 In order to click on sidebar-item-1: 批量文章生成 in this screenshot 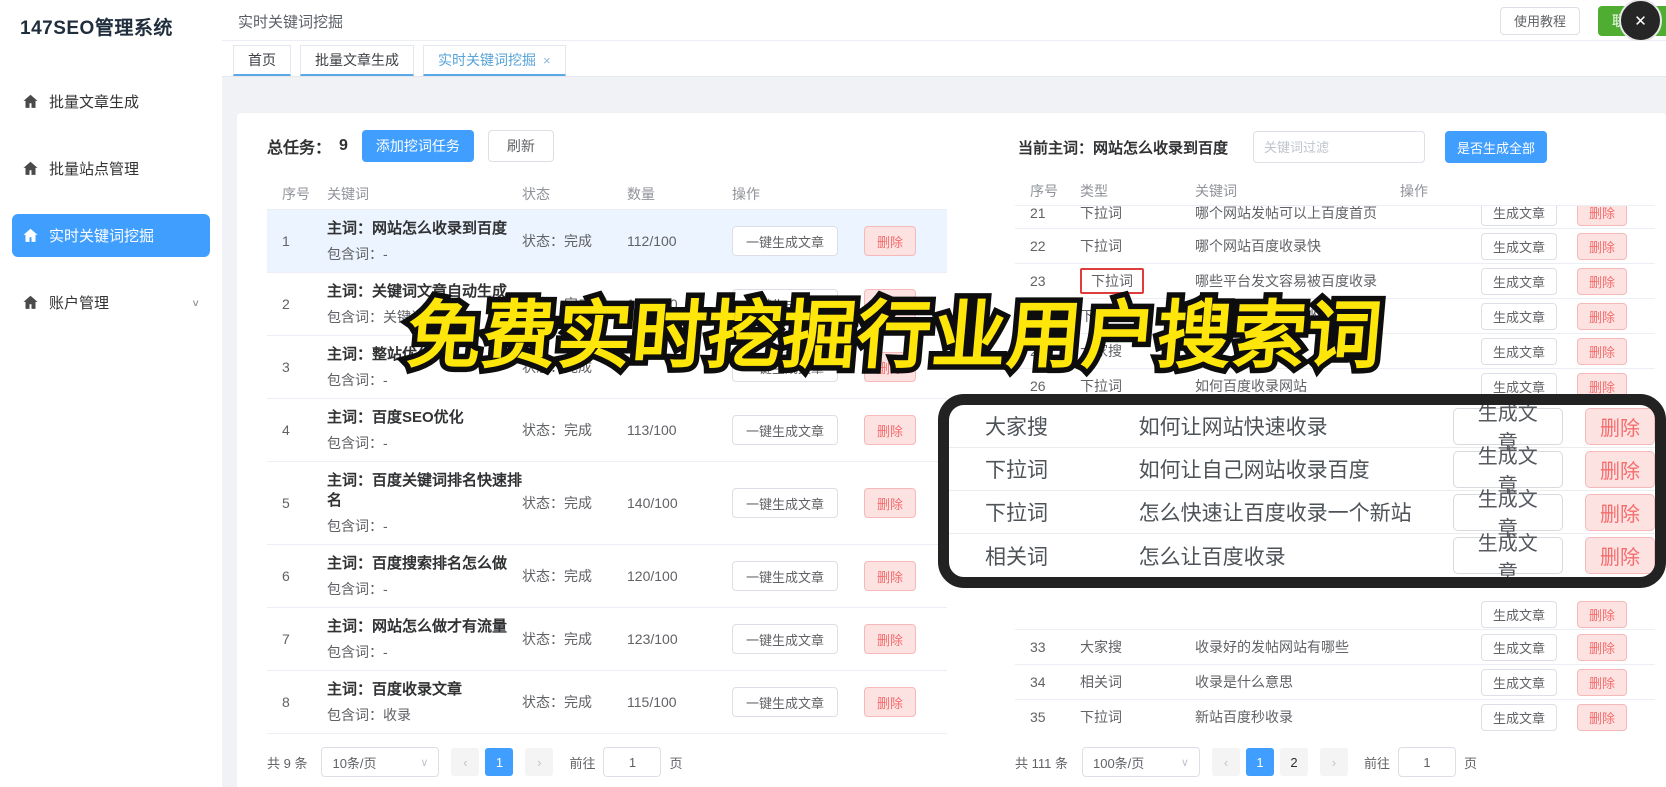, I will do `click(111, 101)`.